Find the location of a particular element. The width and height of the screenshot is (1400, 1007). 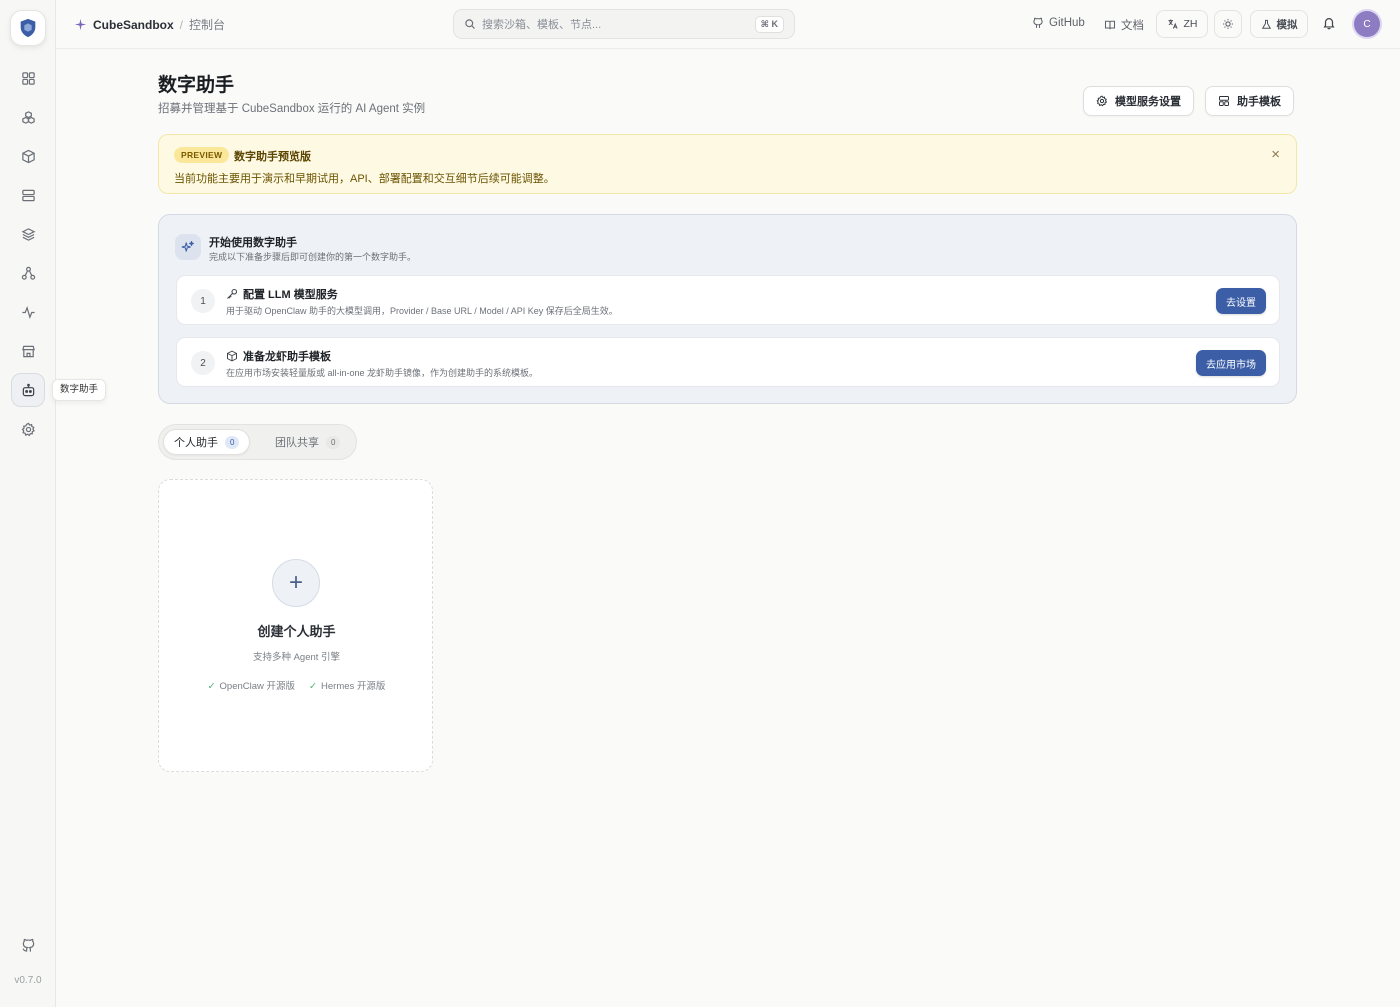

breadcrumb-brand: CubeSandbox is located at coordinates (133, 25).